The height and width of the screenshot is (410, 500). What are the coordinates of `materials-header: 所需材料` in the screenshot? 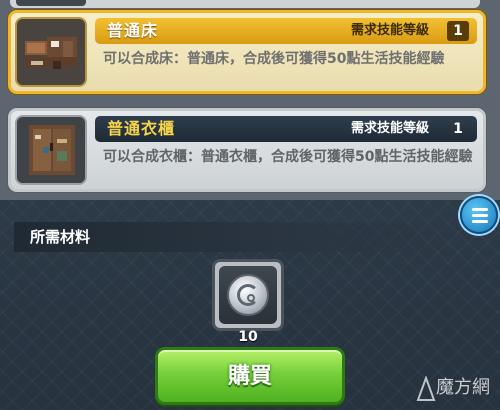 It's located at (234, 237).